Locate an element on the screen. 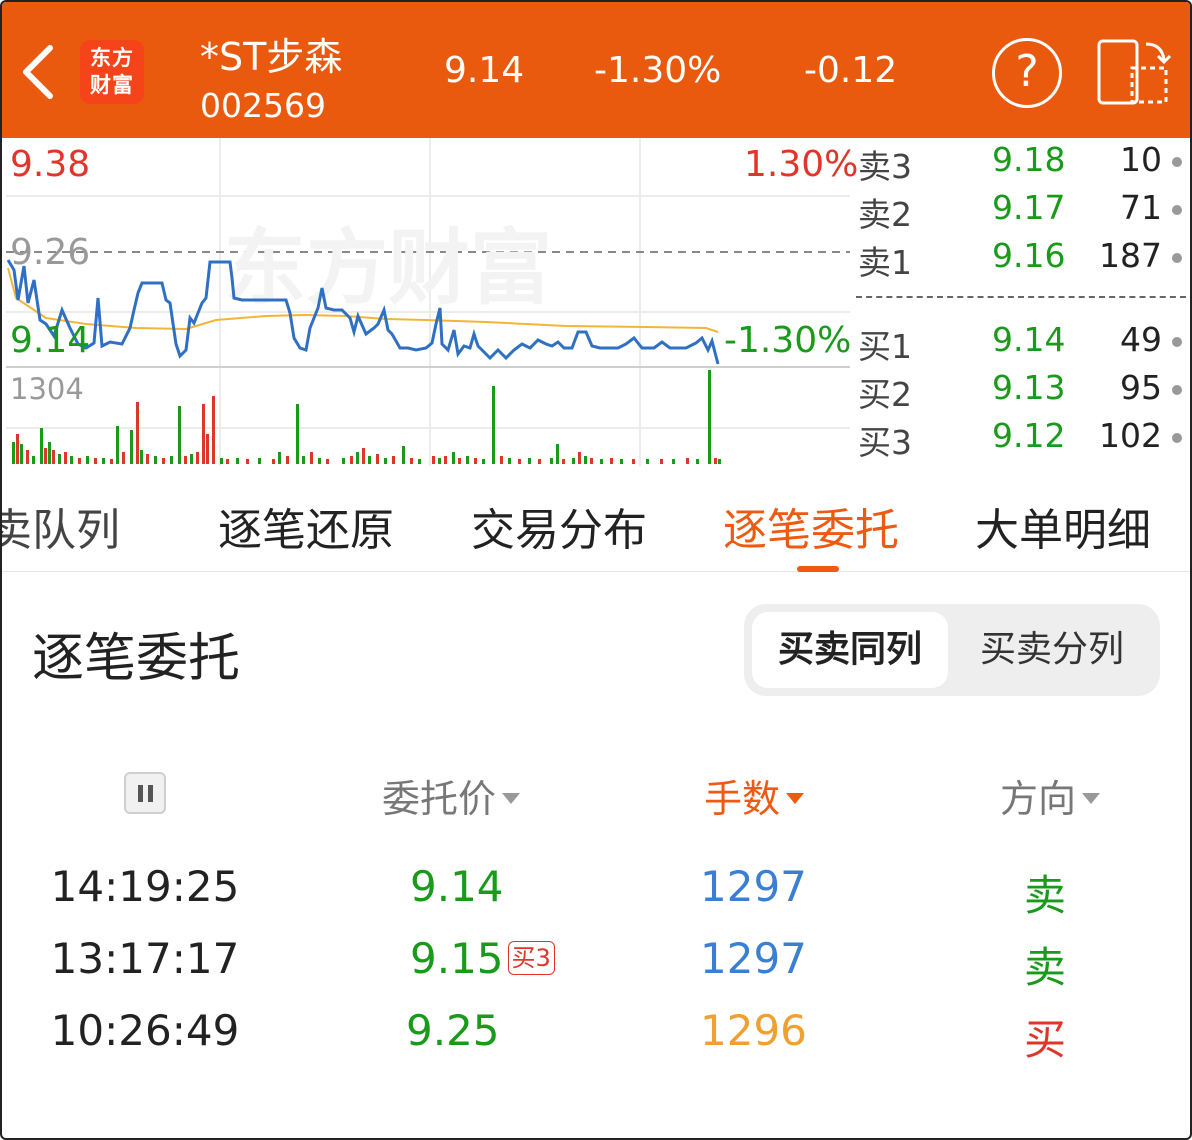  current-price: 9.14 is located at coordinates (484, 70).